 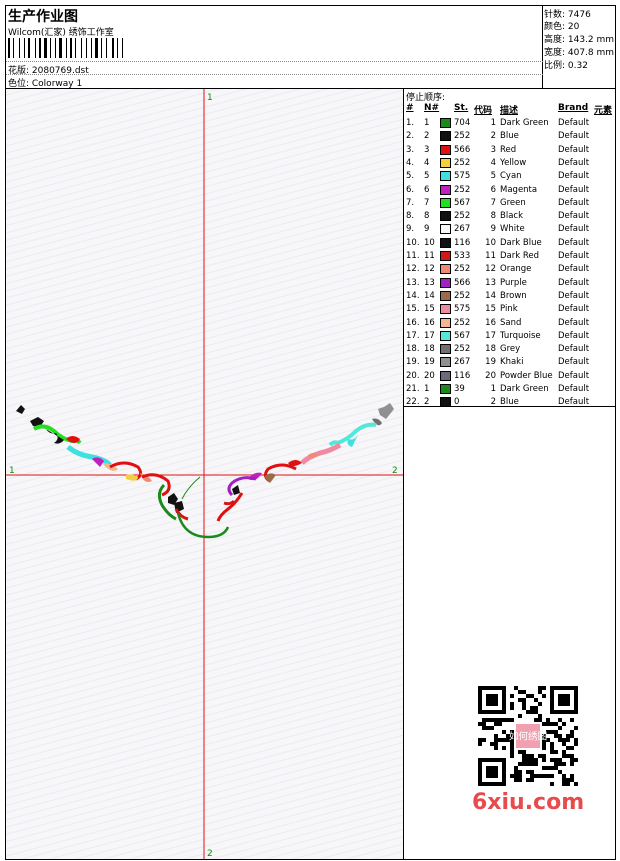 I want to click on table-row: 12. 12 252 12 Orange Default, so click(x=509, y=270).